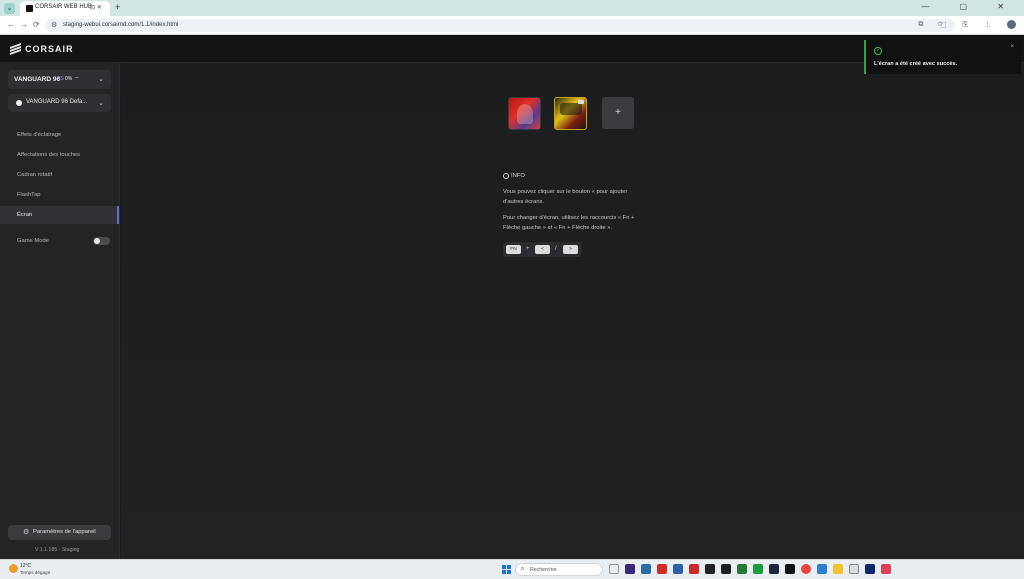  I want to click on search-icon: ⌕, so click(523, 569).